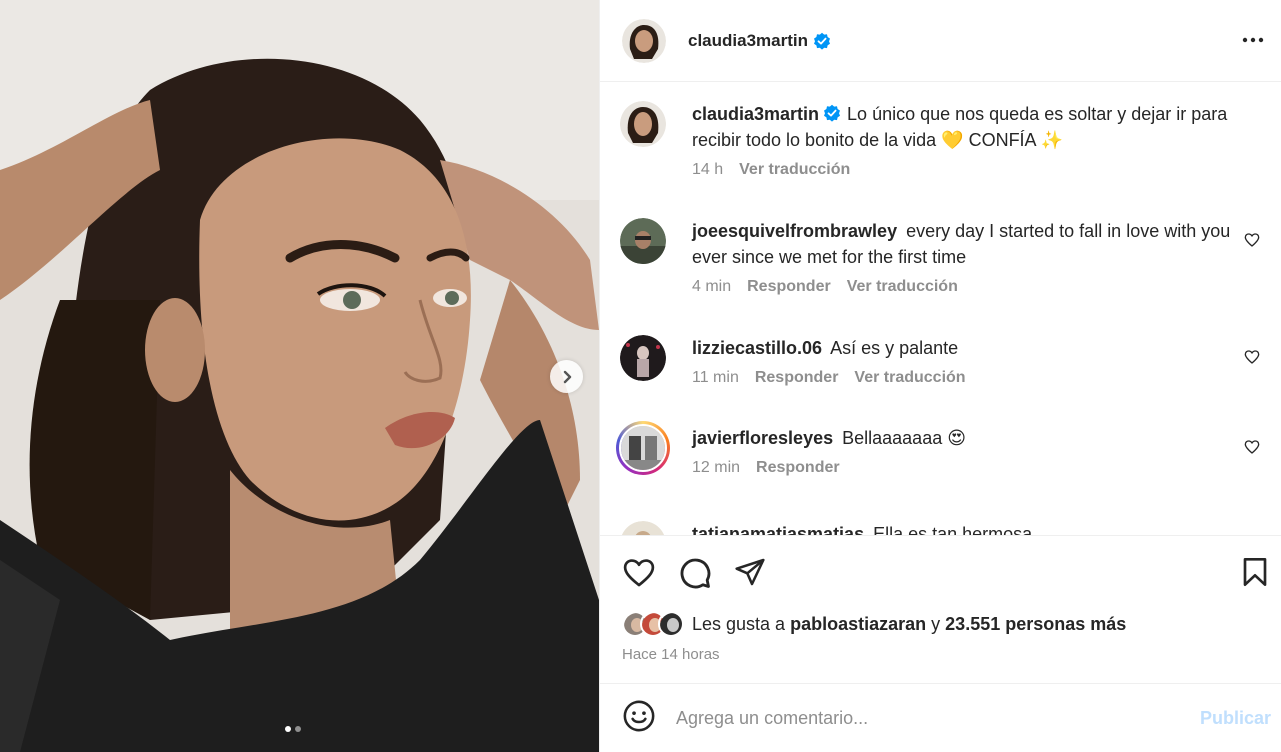  I want to click on likes-connector: y, so click(936, 623).